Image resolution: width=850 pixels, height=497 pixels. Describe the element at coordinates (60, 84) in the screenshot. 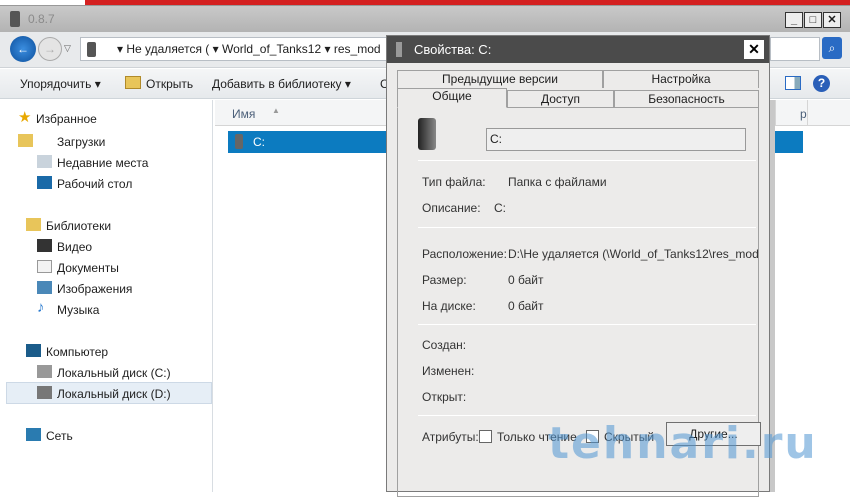

I see `organize-button: Упорядочить ▾` at that location.